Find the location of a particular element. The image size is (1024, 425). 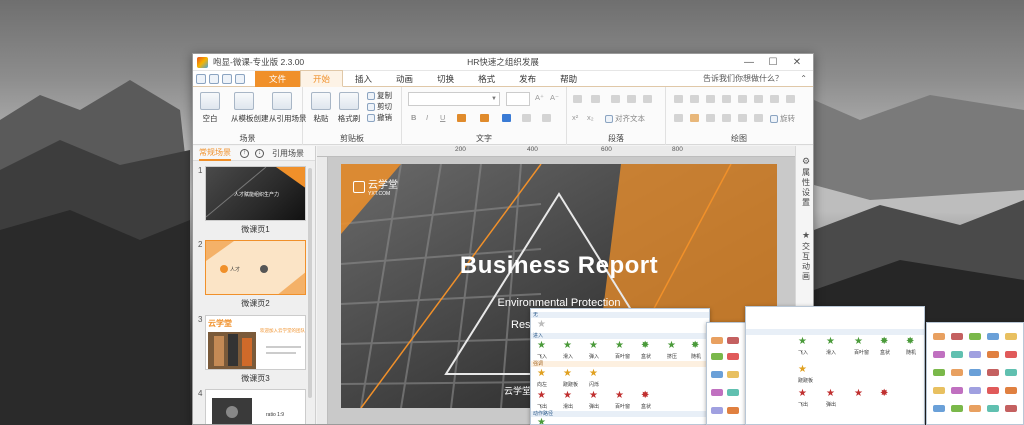

superscript-icon: x² is located at coordinates (575, 117).